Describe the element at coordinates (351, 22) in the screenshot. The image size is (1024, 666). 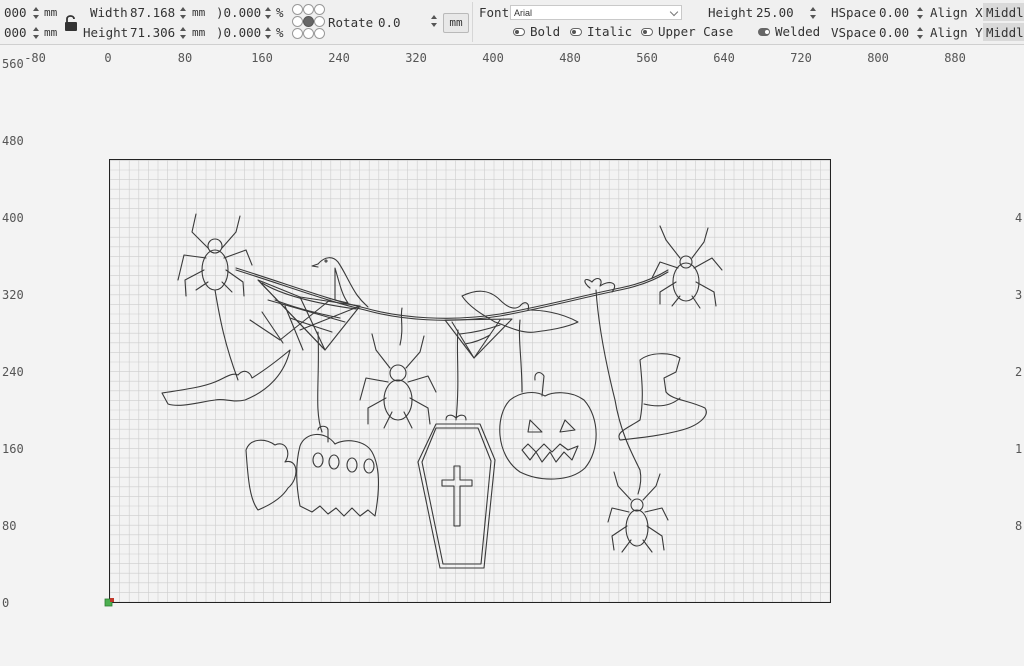
I see `rotate-label: Rotate` at that location.